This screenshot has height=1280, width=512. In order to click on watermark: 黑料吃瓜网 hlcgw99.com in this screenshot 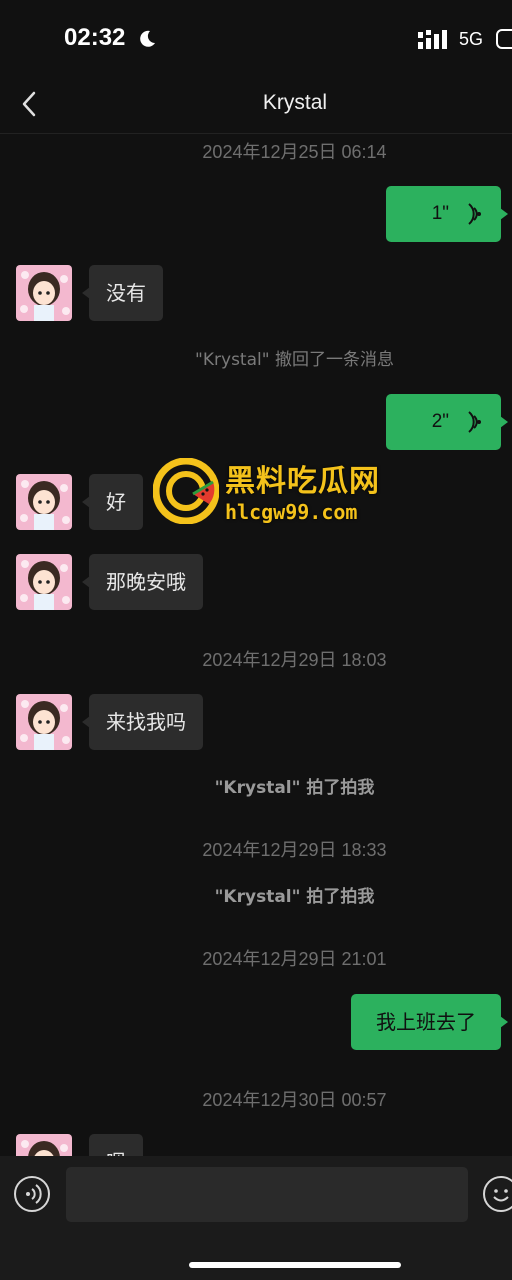, I will do `click(283, 492)`.